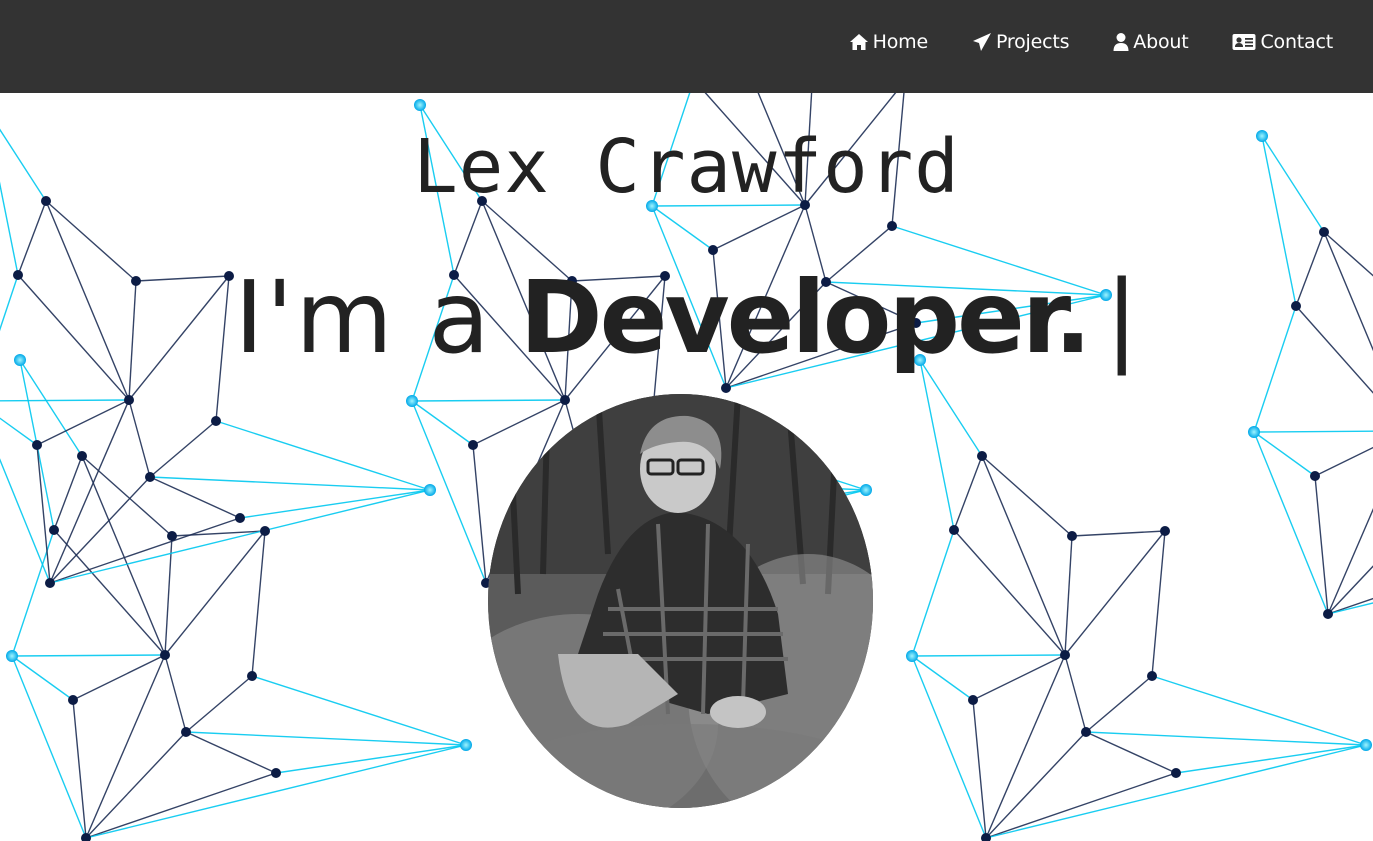 Image resolution: width=1373 pixels, height=841 pixels. Describe the element at coordinates (686, 167) in the screenshot. I see `hero-name: Lex Crawford` at that location.